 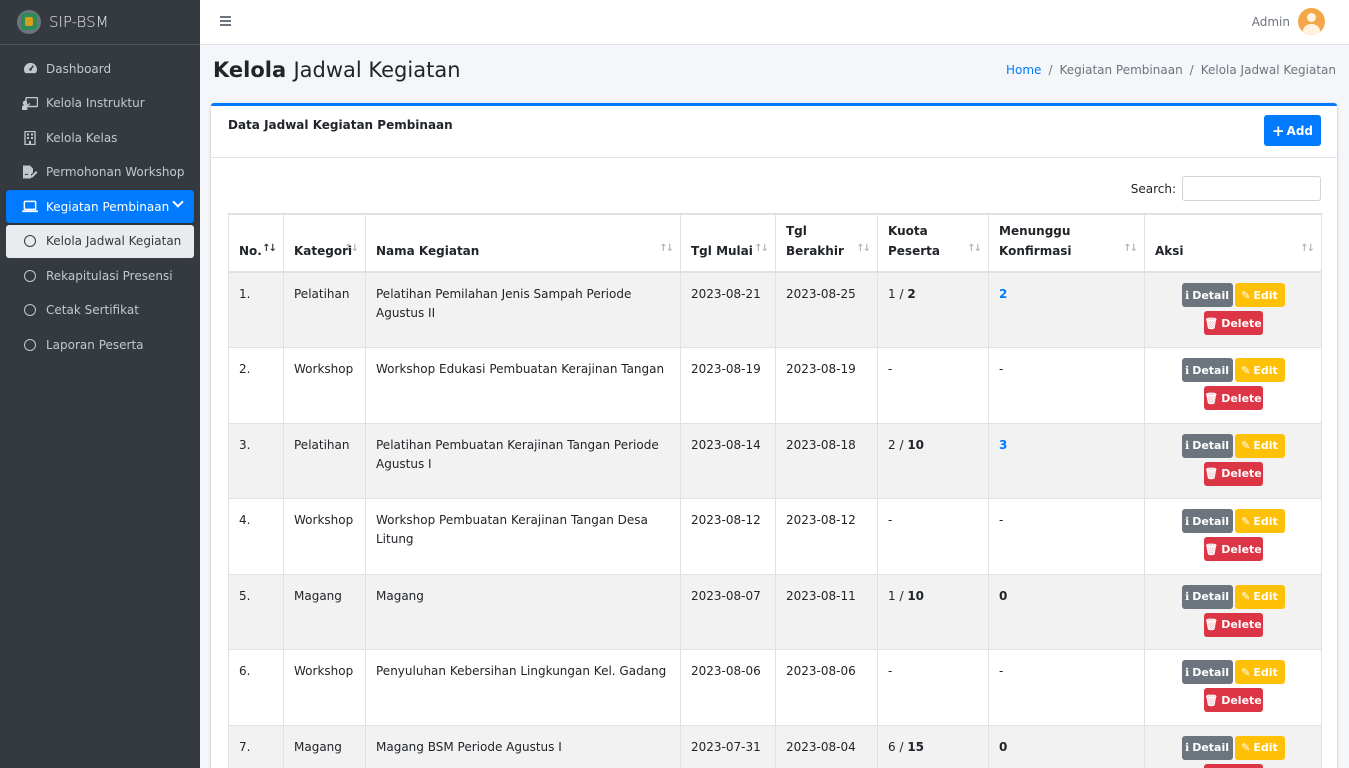 I want to click on kuota-filled: 6, so click(x=892, y=746).